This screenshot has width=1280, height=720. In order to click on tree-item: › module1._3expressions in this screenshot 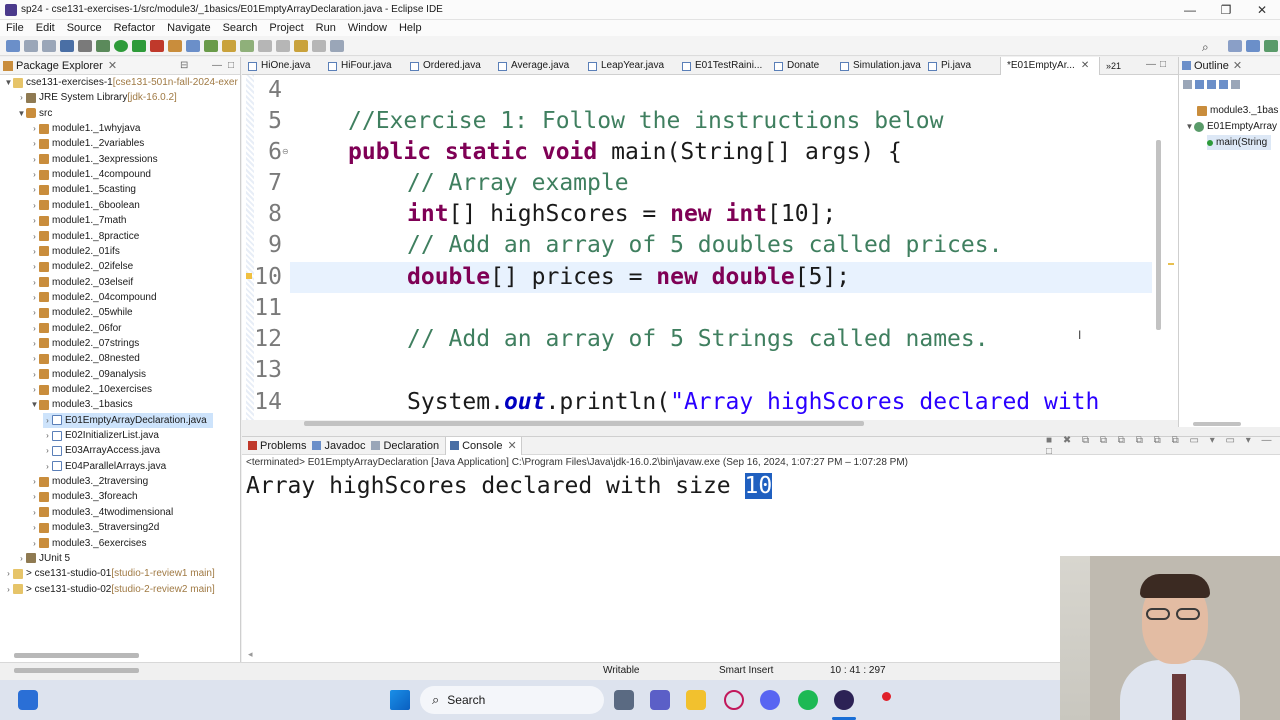, I will do `click(93, 159)`.